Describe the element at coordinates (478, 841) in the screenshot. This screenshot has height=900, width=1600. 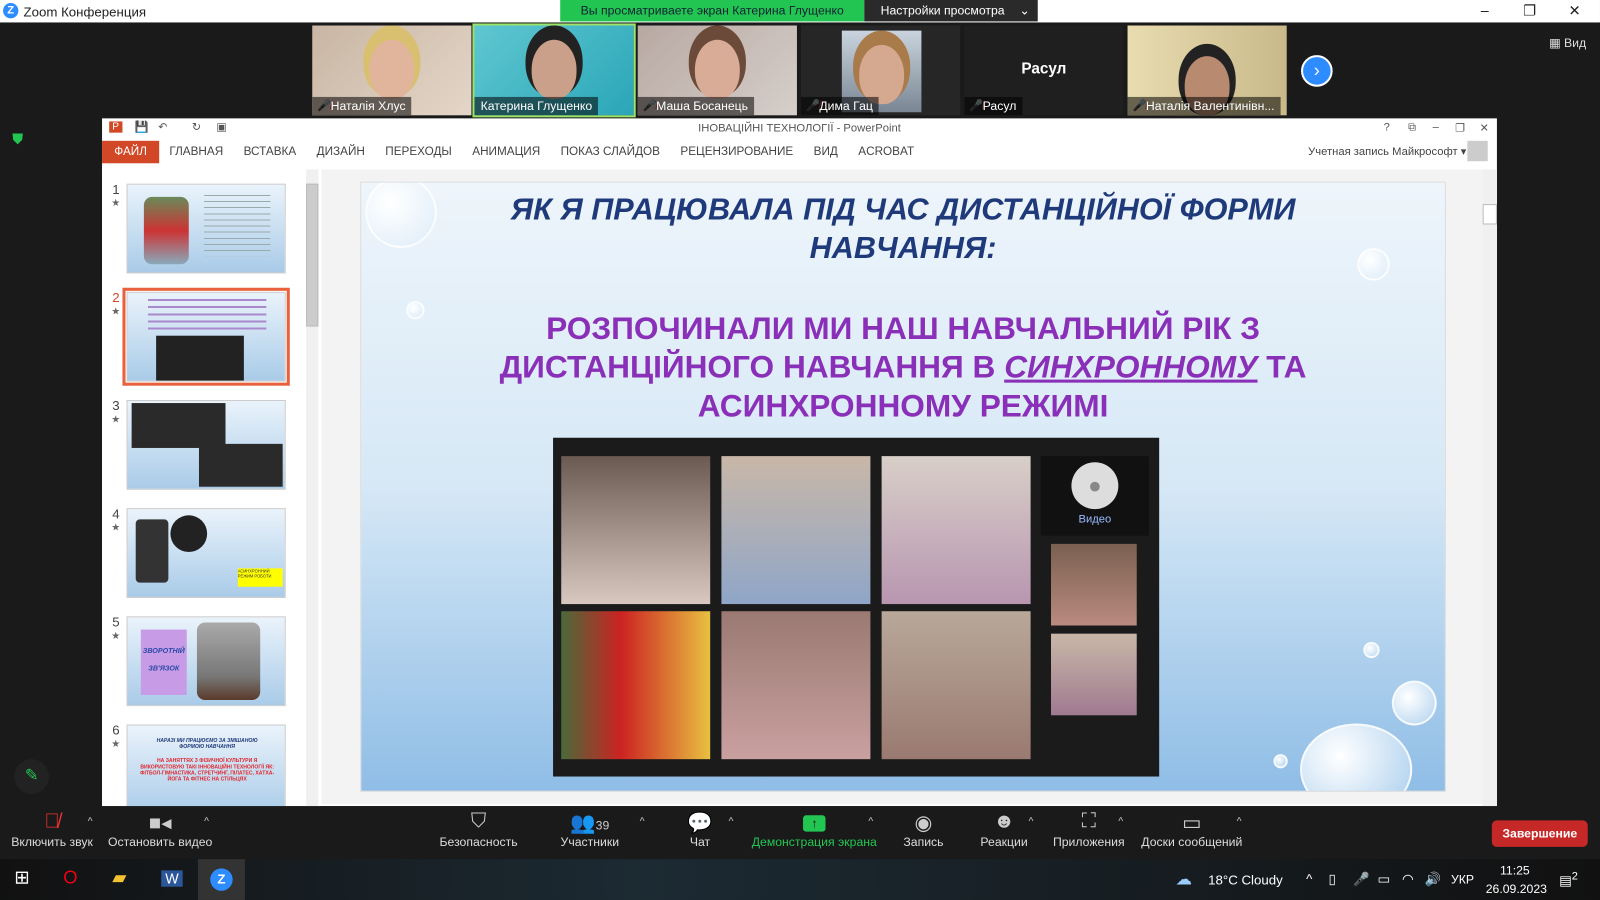
I see `button-label: Безопасность` at that location.